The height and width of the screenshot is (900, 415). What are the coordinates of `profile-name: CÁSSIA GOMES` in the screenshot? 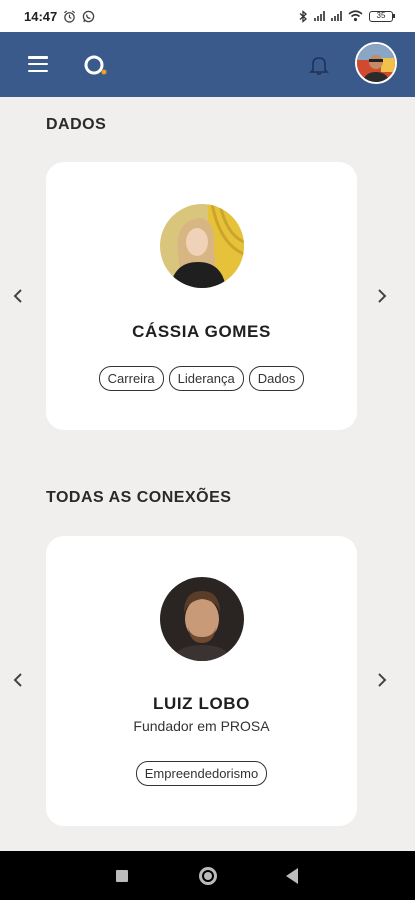 It's located at (201, 331).